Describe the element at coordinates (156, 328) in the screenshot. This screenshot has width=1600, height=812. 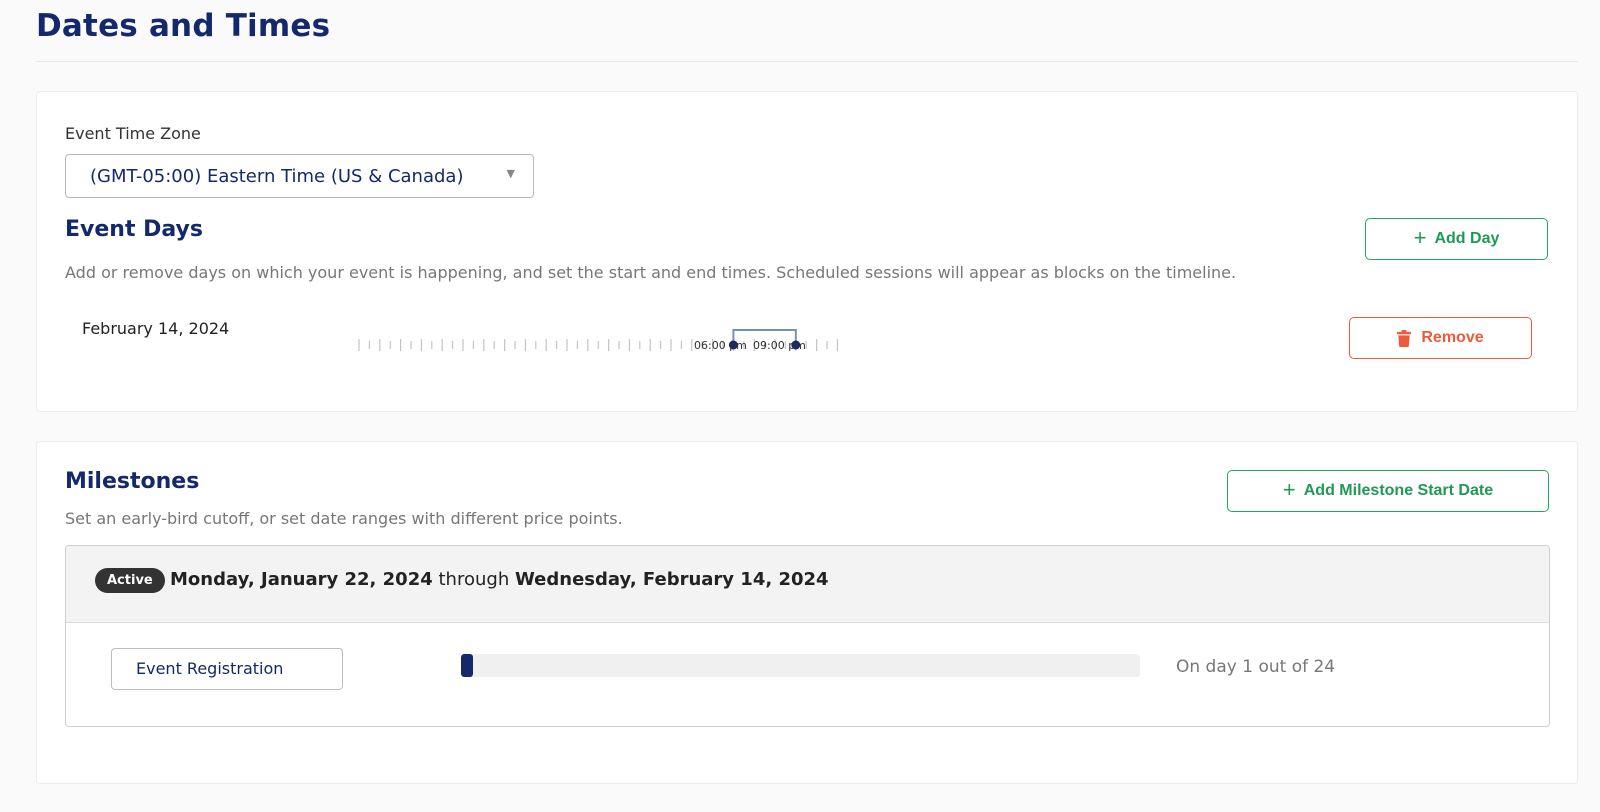
I see `event-day-date: February 14, 2024` at that location.